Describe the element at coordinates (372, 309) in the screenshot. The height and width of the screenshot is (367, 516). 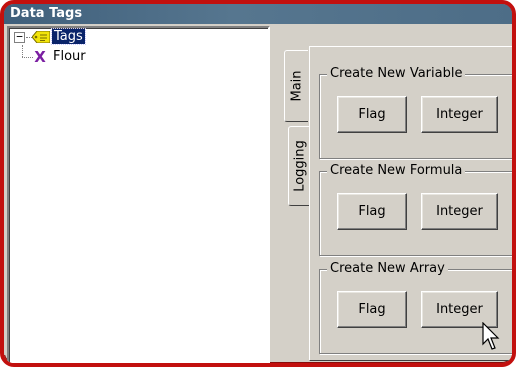
I see `array-flag-button: Flag` at that location.